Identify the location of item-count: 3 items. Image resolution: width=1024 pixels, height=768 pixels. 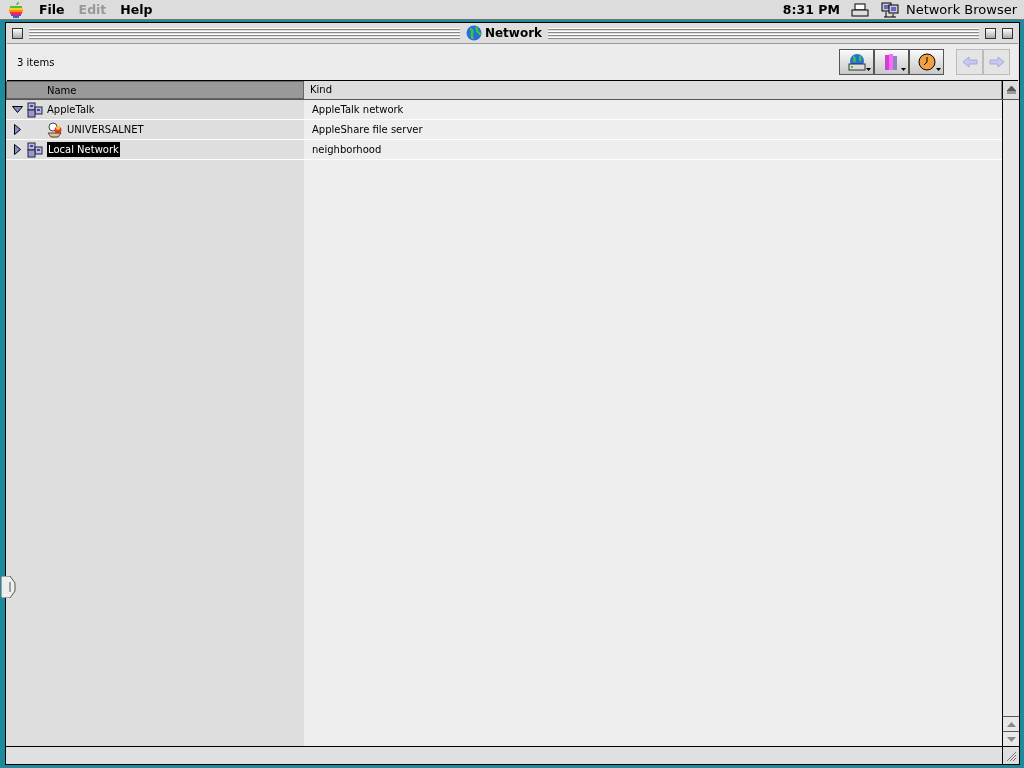
(36, 62).